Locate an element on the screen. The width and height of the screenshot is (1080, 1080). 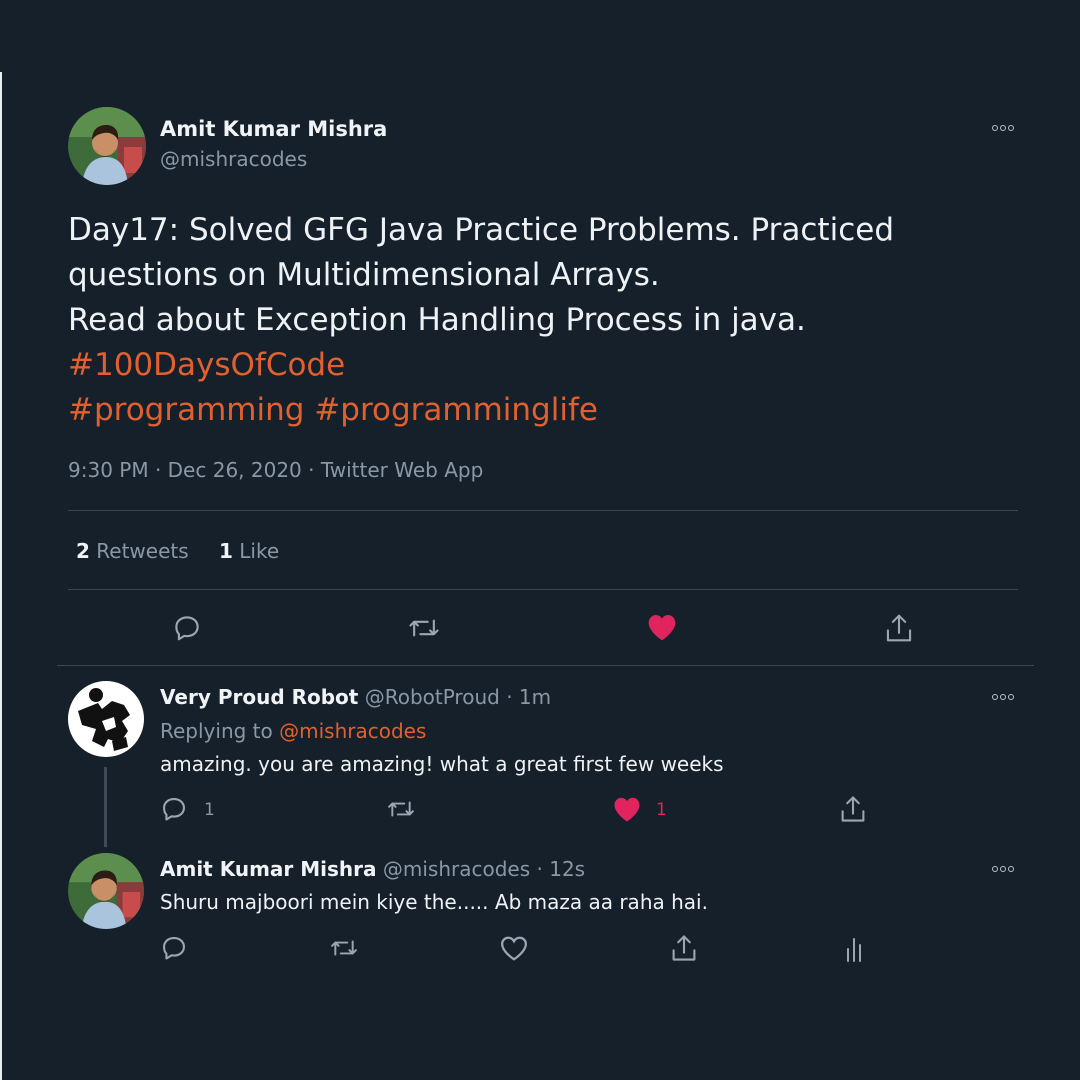
reply-2-author-name: Amit Kumar Mishra is located at coordinates (268, 869).